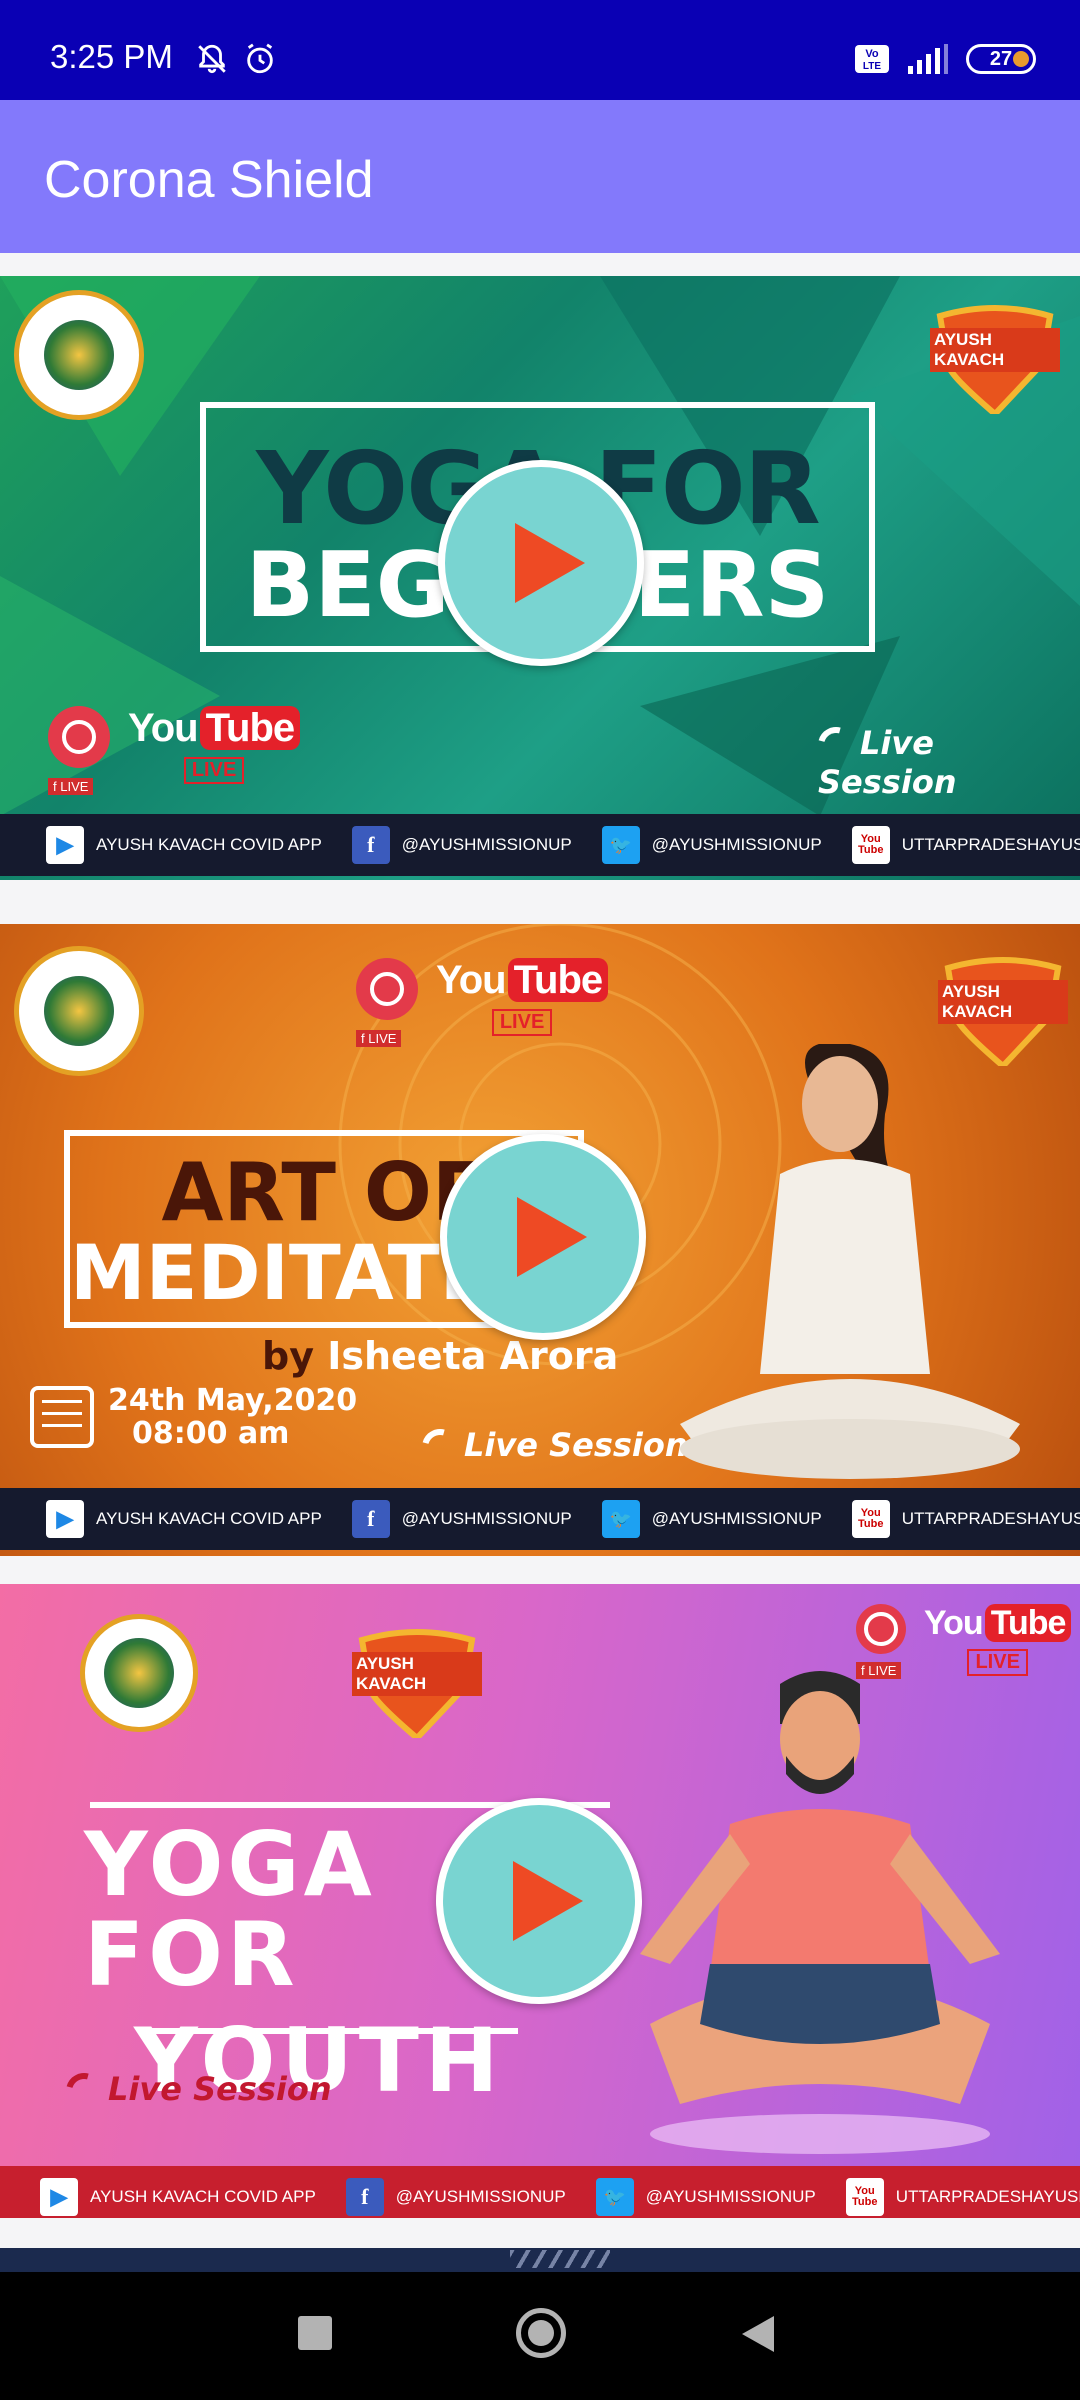 This screenshot has width=1080, height=2400. I want to click on battery-icon: 27, so click(1001, 59).